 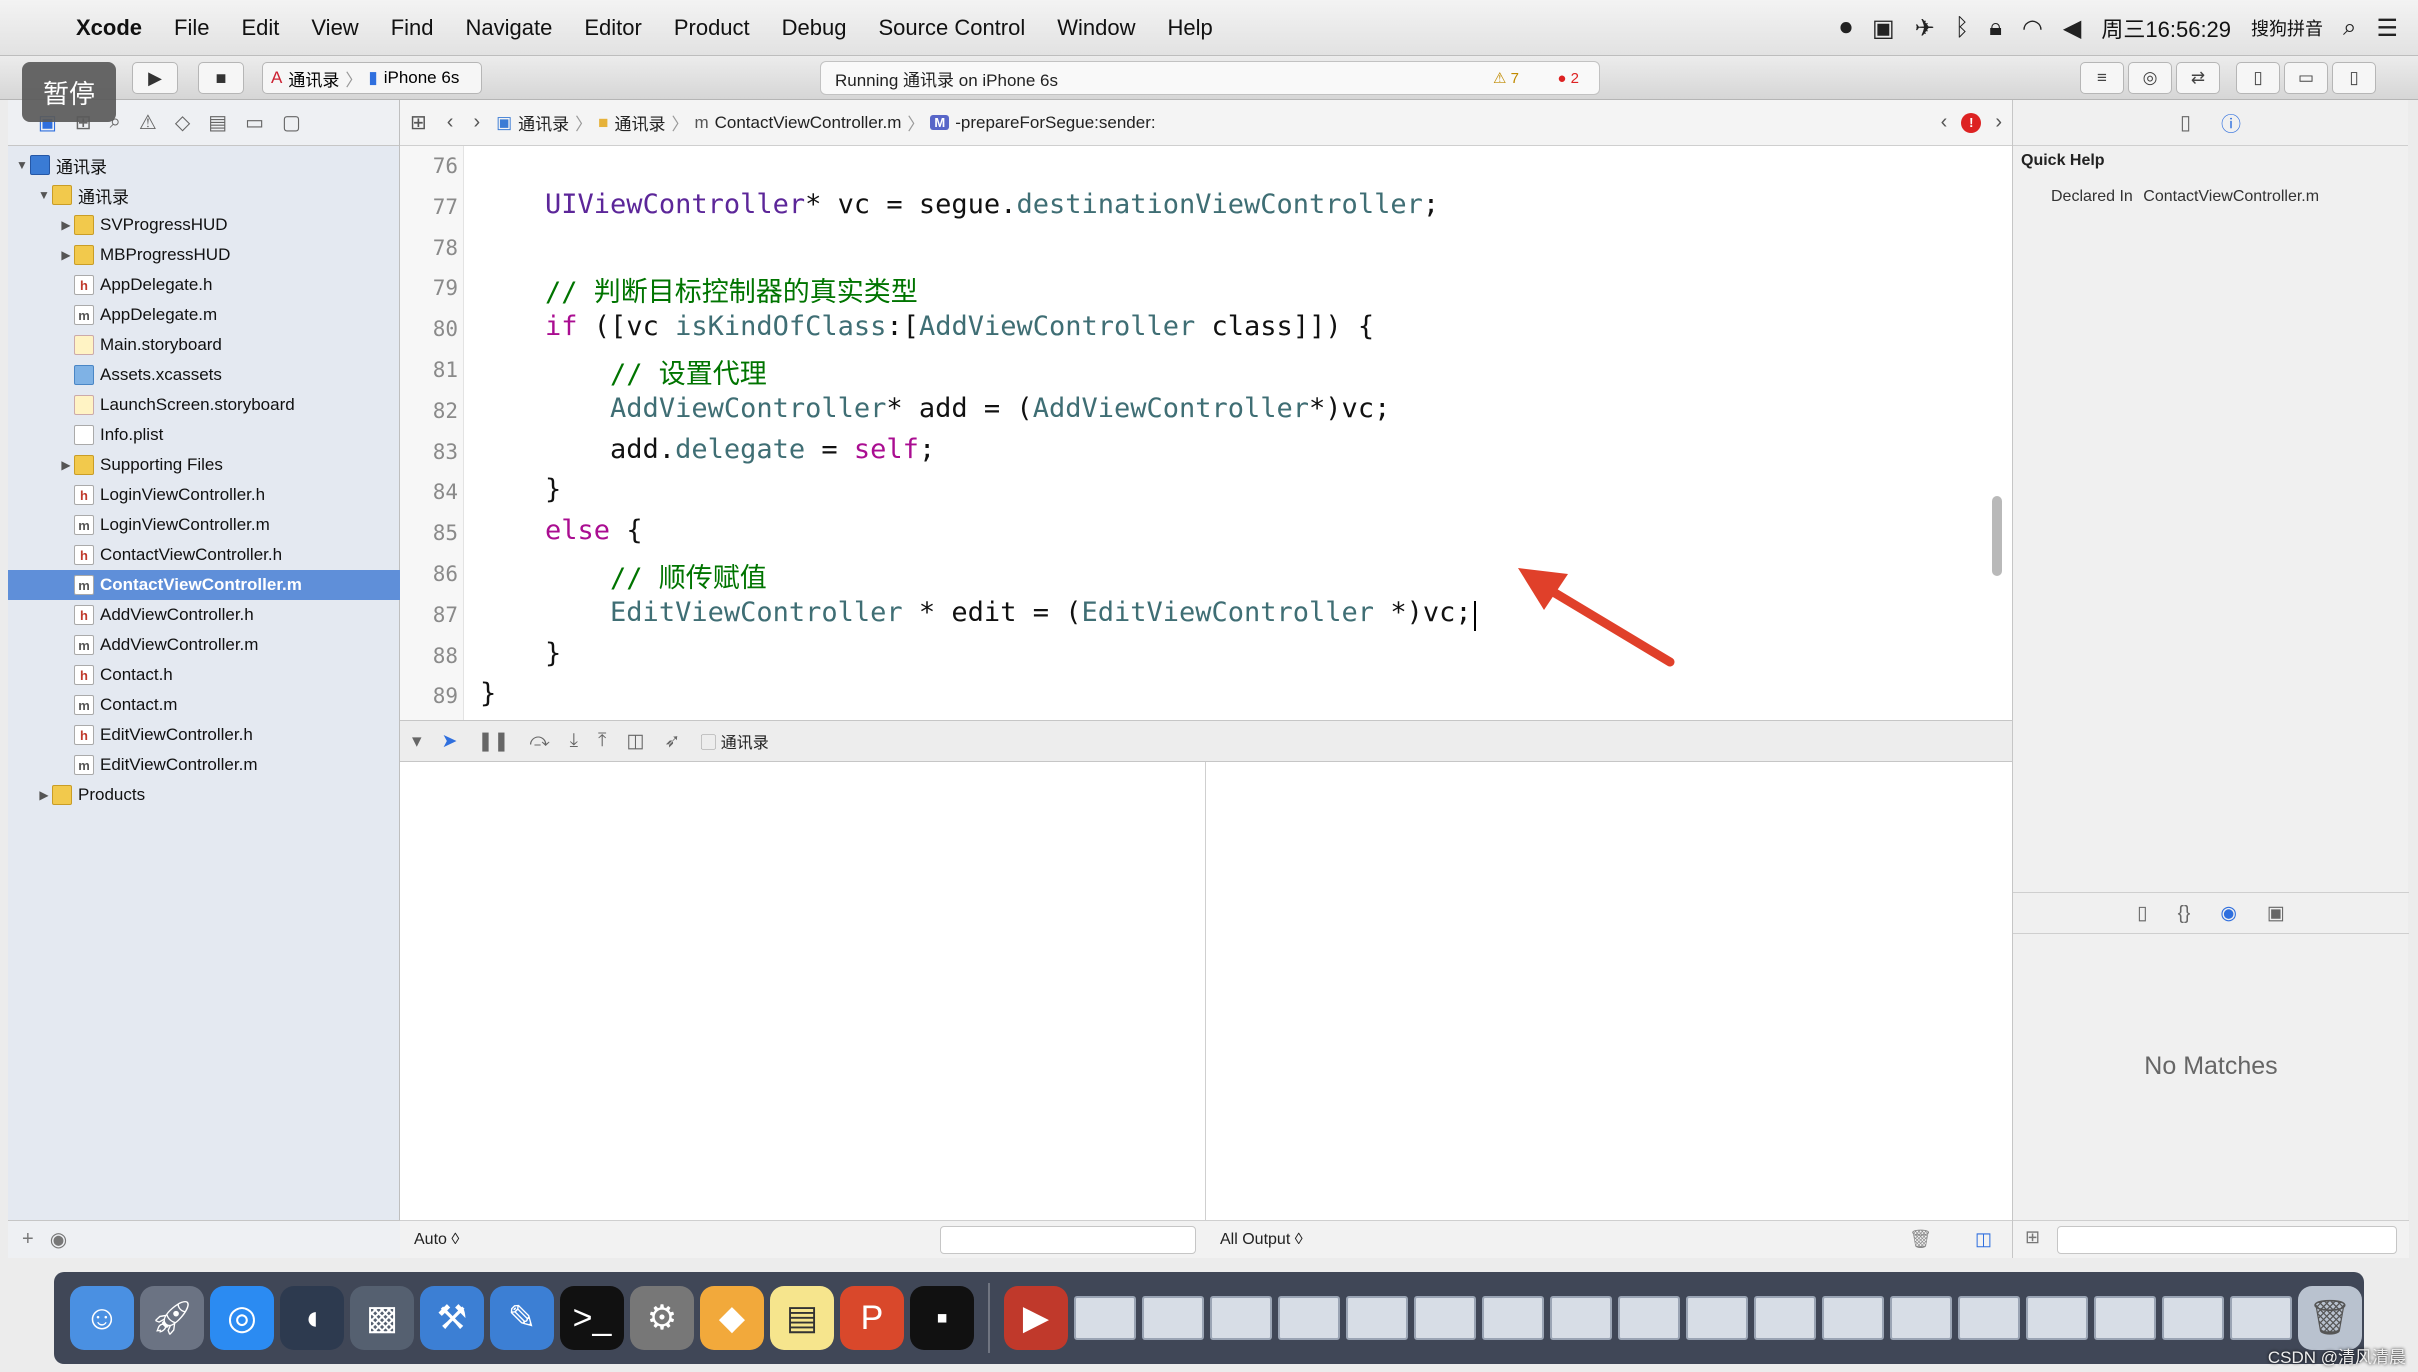 I want to click on menu-view: View, so click(x=334, y=28).